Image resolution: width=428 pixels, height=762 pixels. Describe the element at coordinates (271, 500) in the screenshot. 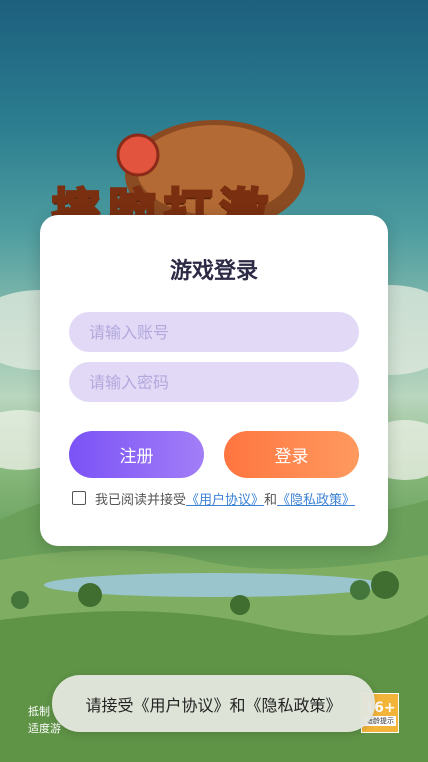

I see `agreement-and: 和` at that location.